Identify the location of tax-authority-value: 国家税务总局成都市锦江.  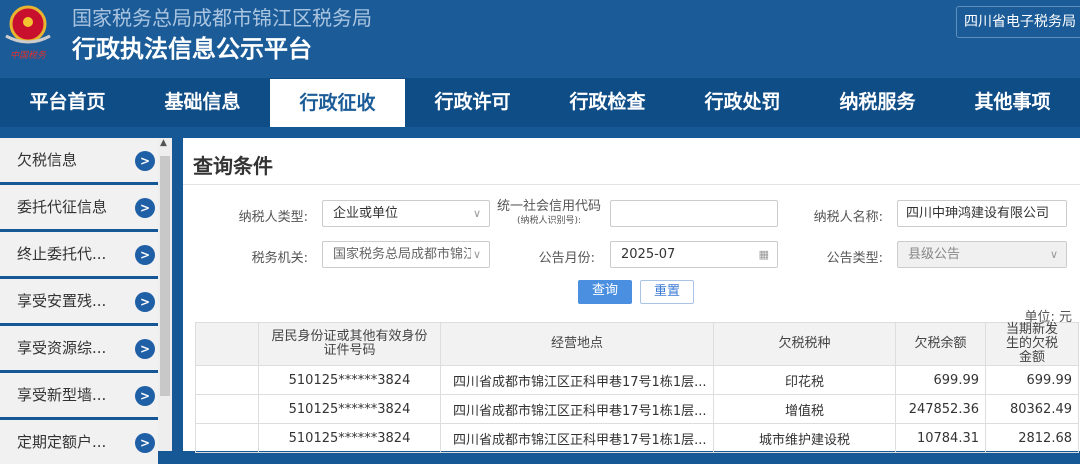
(405, 254).